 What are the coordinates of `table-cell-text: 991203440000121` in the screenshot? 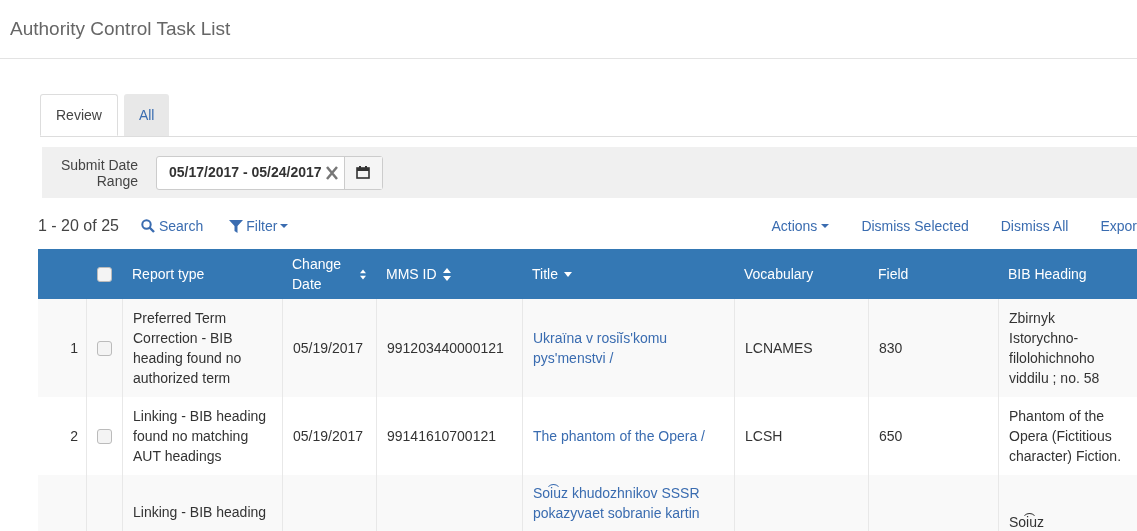 It's located at (445, 348).